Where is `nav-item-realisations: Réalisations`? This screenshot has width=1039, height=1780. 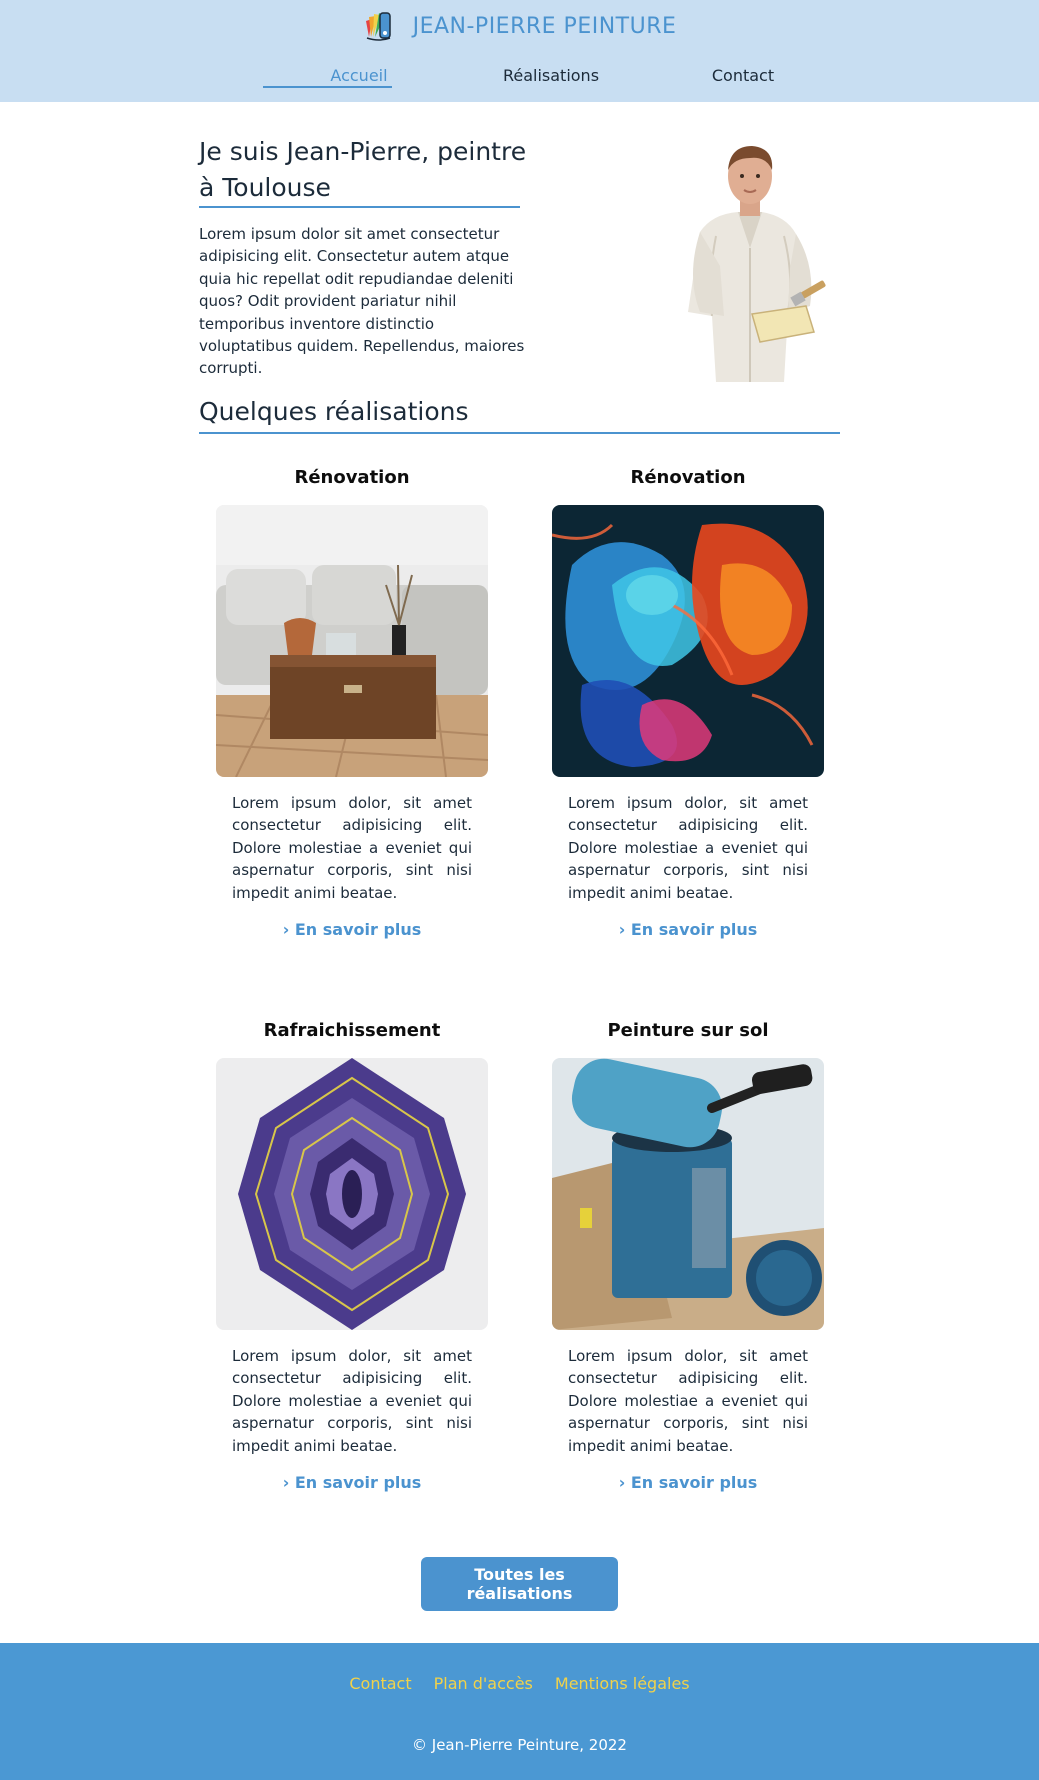
nav-item-realisations: Réalisations is located at coordinates (551, 75).